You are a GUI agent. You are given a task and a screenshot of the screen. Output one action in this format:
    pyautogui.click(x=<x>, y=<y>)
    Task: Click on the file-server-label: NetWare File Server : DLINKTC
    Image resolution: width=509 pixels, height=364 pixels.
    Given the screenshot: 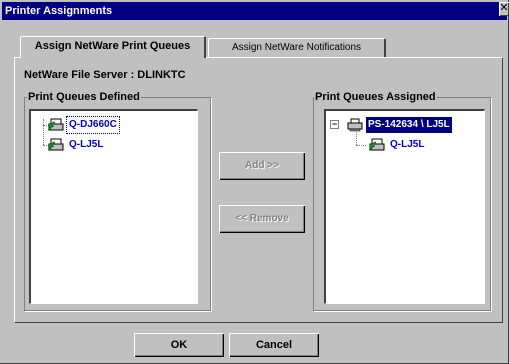 What is the action you would take?
    pyautogui.click(x=105, y=75)
    